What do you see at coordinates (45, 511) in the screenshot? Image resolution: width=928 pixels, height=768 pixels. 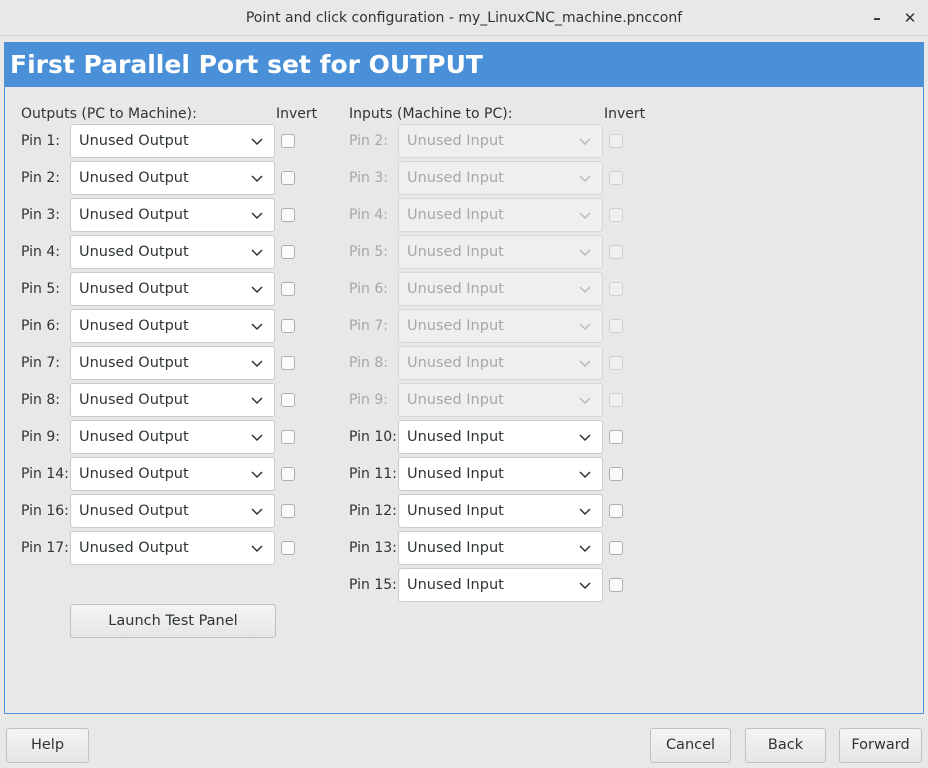 I see `output-pin-label: Pin 16:` at bounding box center [45, 511].